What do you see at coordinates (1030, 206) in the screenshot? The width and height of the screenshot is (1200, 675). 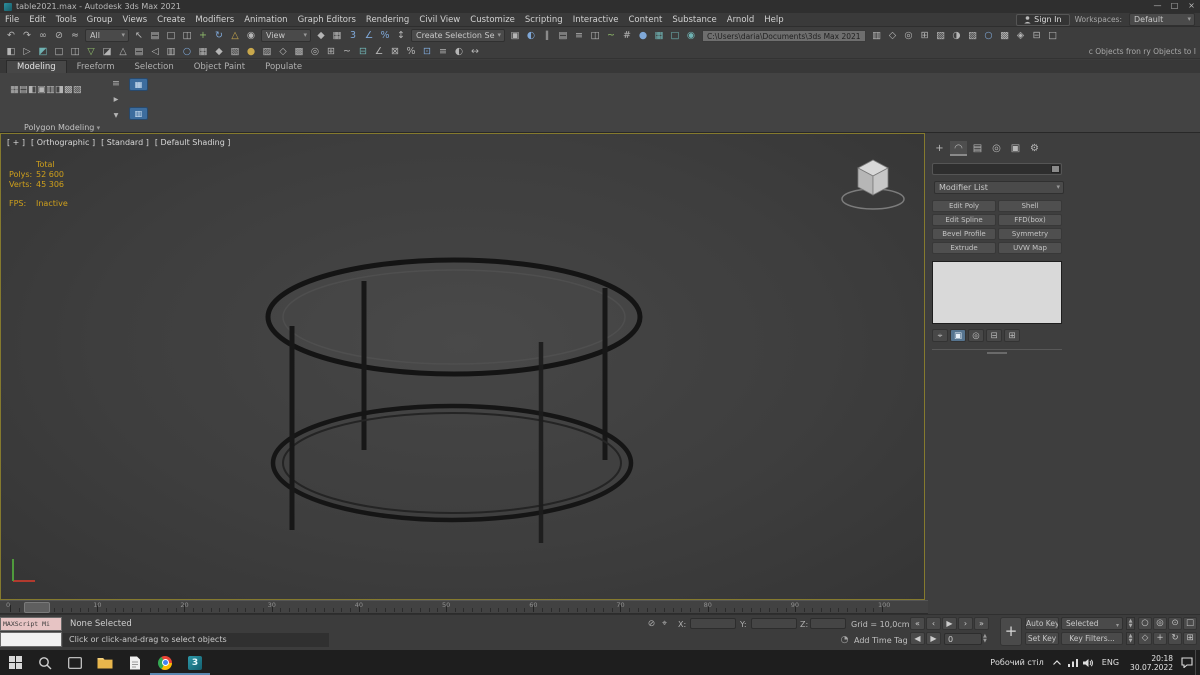 I see `modifier-button-shell: Shell` at bounding box center [1030, 206].